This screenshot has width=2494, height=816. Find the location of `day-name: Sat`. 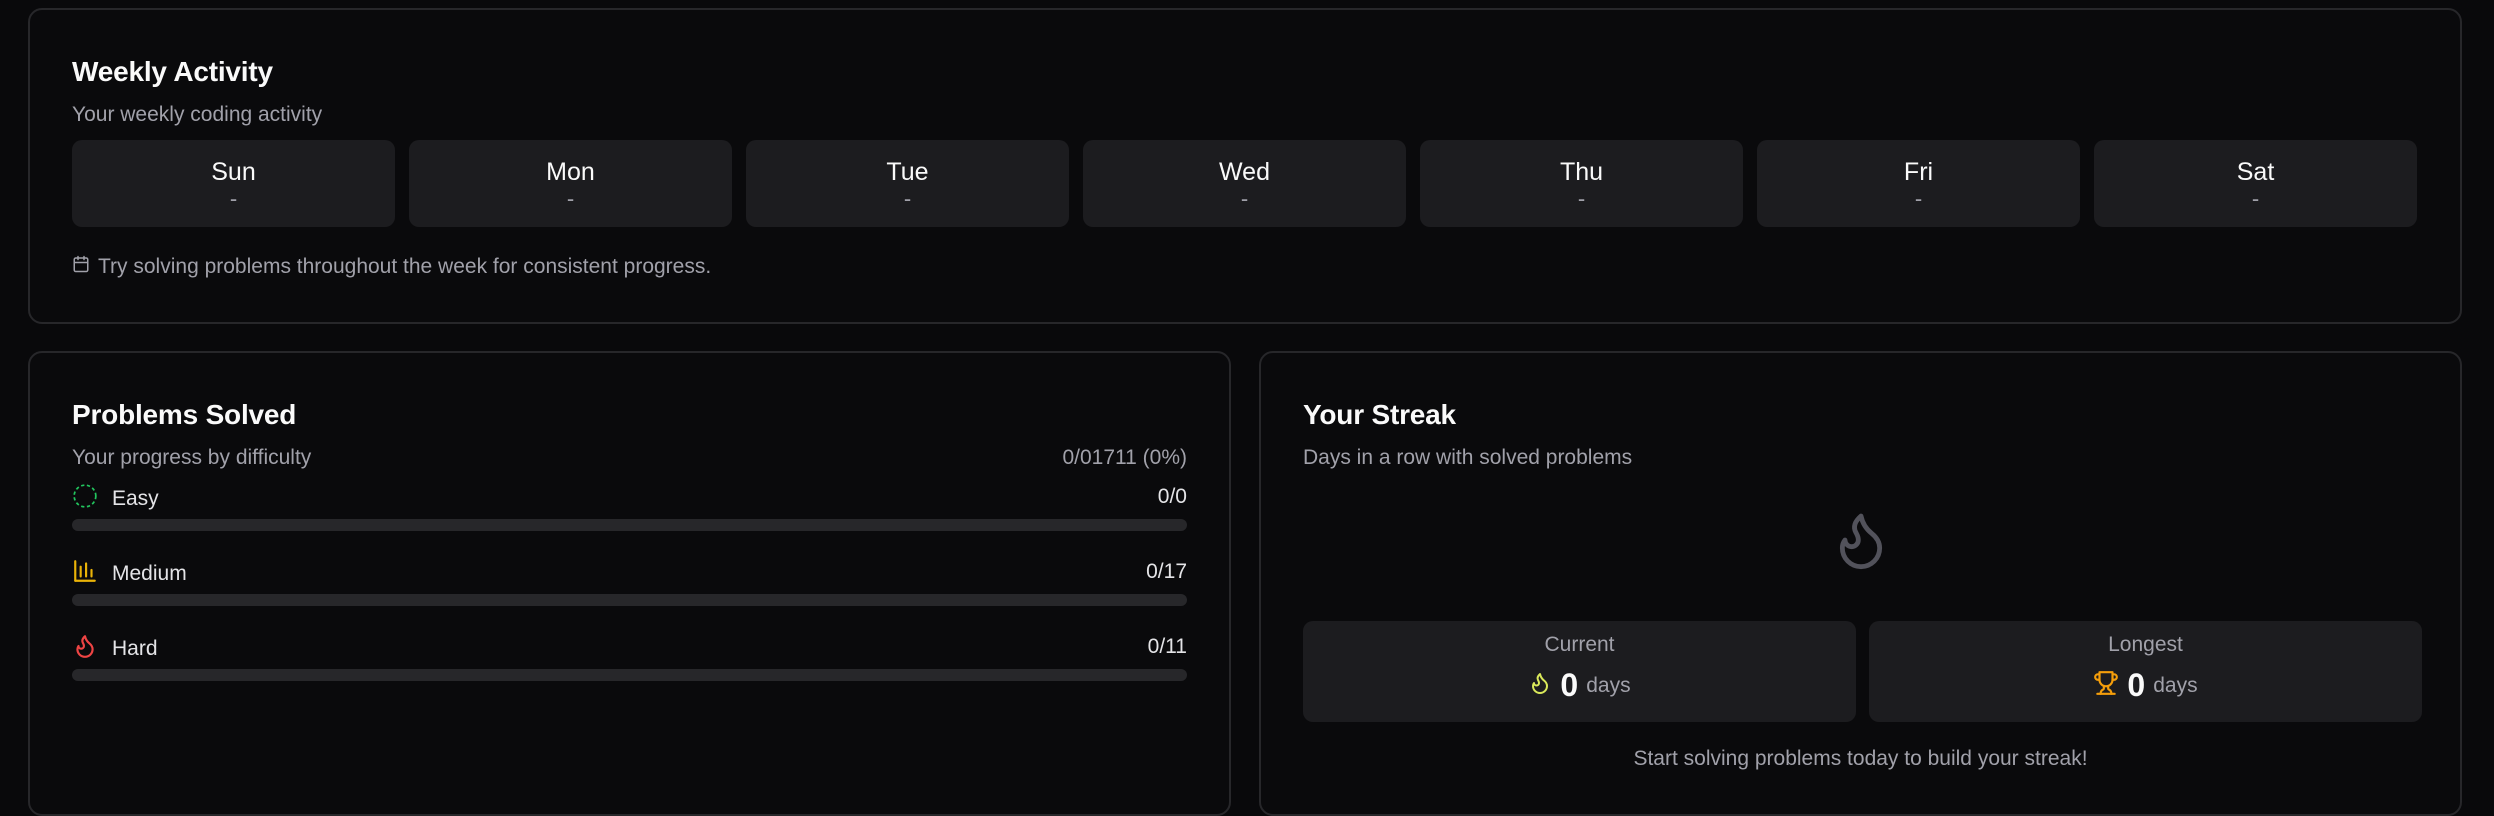

day-name: Sat is located at coordinates (2255, 171).